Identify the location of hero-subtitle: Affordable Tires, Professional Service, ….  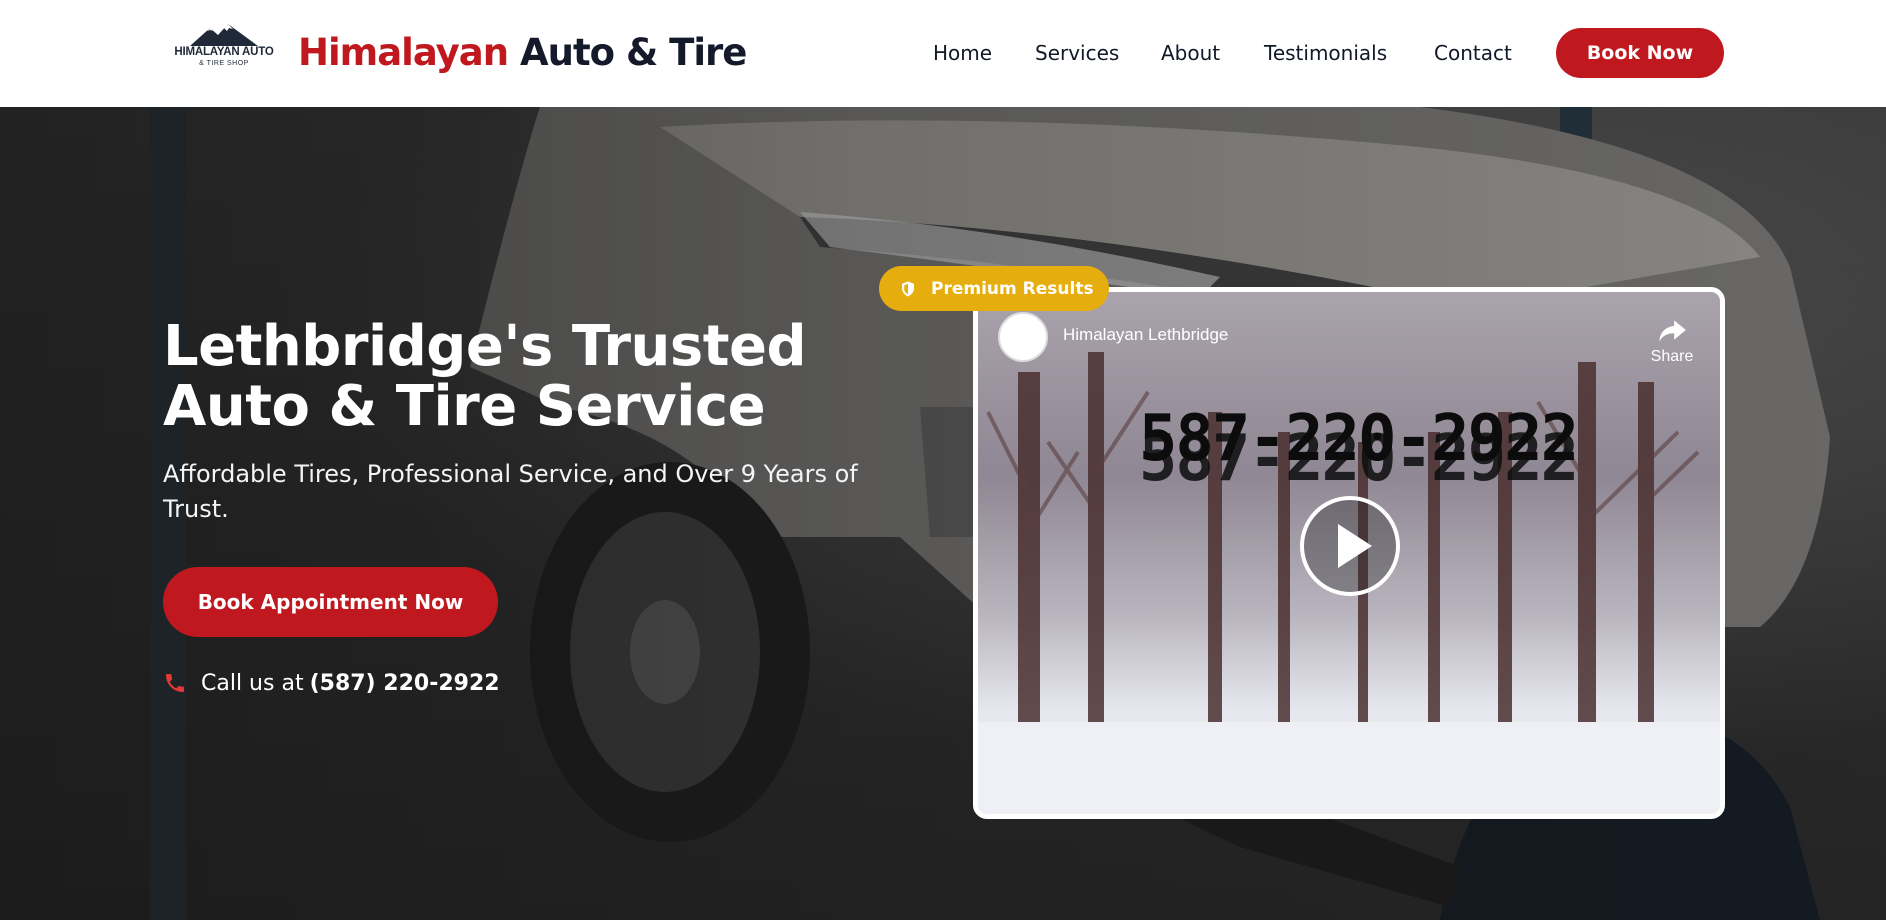
(510, 491).